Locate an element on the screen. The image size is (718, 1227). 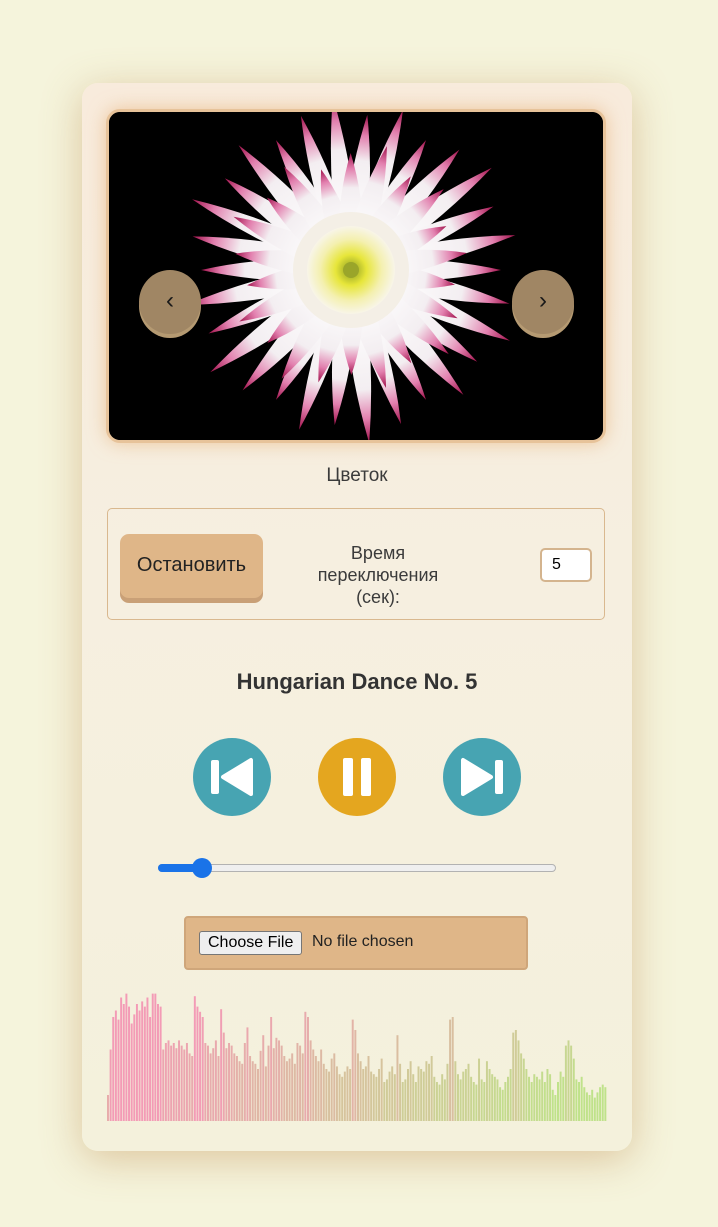
previous-track-button is located at coordinates (232, 777).